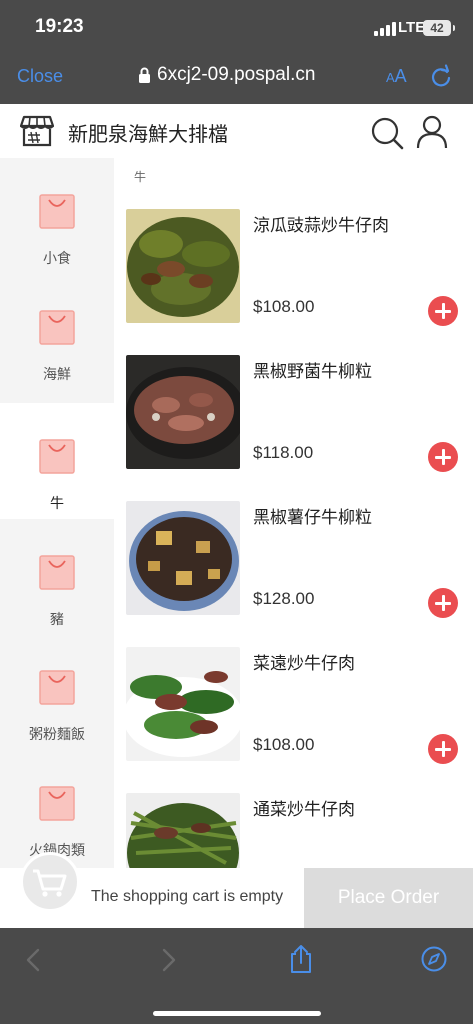  Describe the element at coordinates (293, 428) in the screenshot. I see `product-item: 黑椒野菌牛柳粒 $118.00` at that location.